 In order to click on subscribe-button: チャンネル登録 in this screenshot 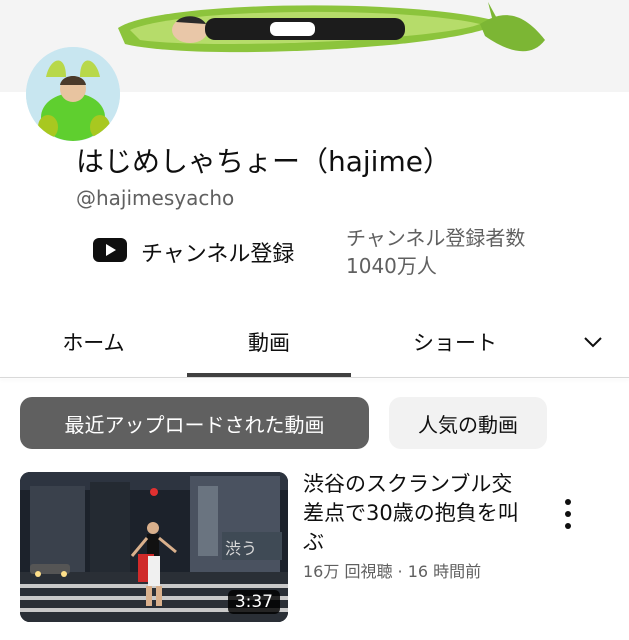, I will do `click(193, 252)`.